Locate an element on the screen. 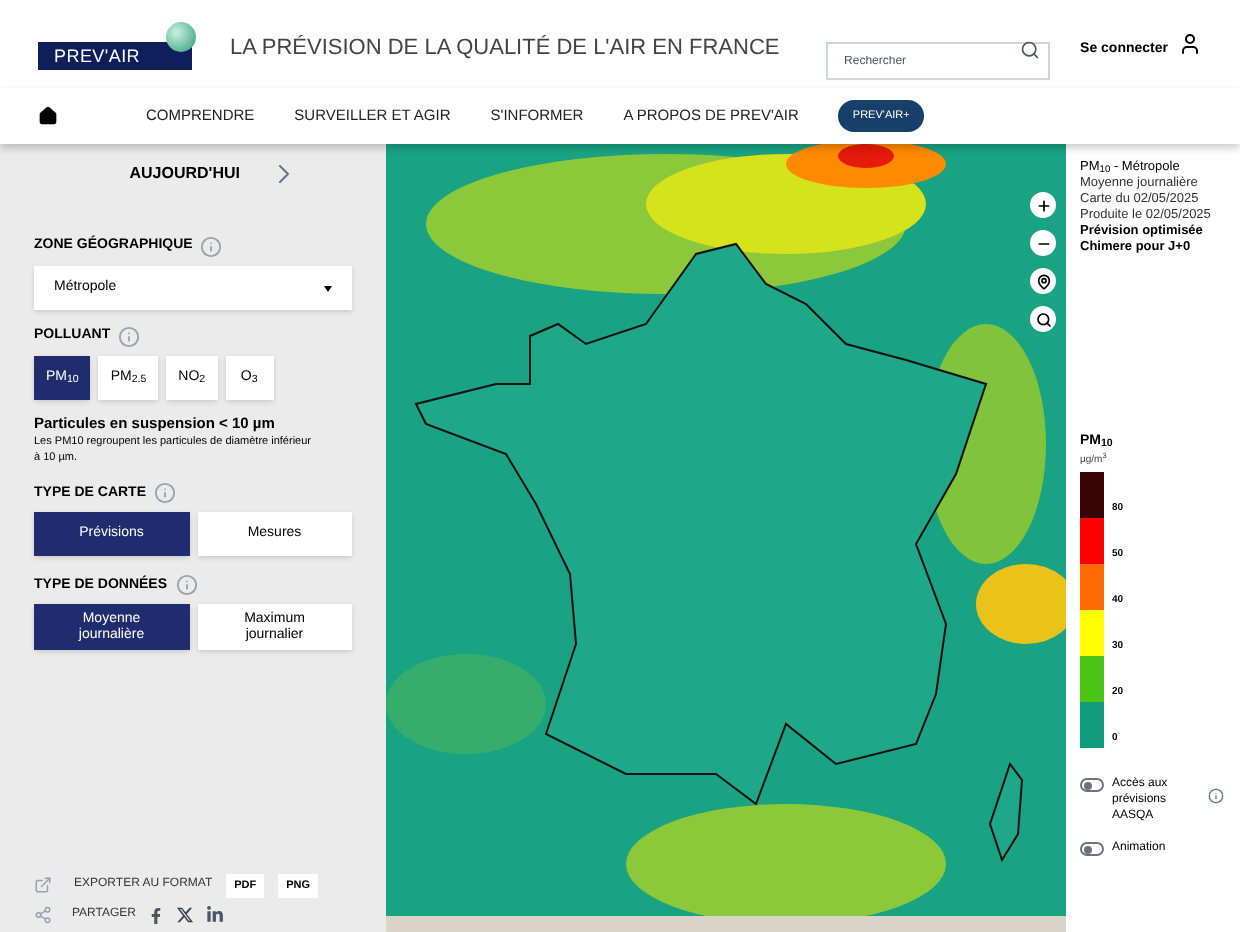  user-icon is located at coordinates (1190, 44).